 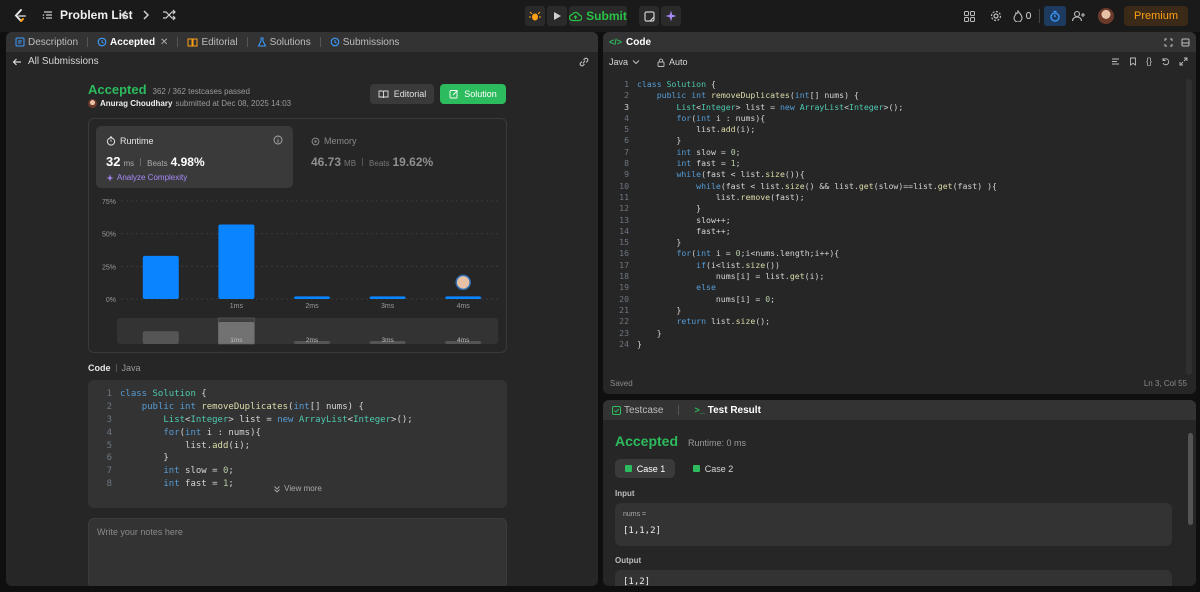 What do you see at coordinates (619, 62) in the screenshot?
I see `language-value: Java` at bounding box center [619, 62].